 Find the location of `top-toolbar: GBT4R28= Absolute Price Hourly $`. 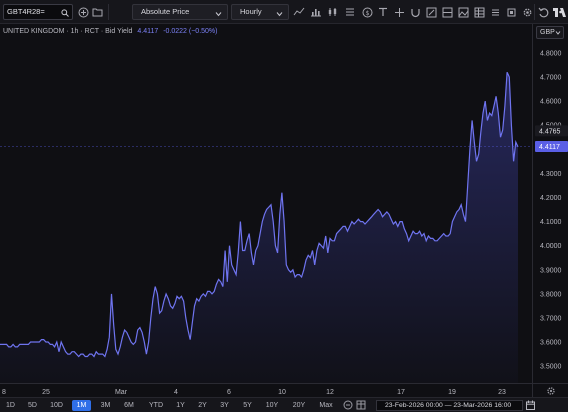

top-toolbar: GBT4R28= Absolute Price Hourly $ is located at coordinates (284, 12).